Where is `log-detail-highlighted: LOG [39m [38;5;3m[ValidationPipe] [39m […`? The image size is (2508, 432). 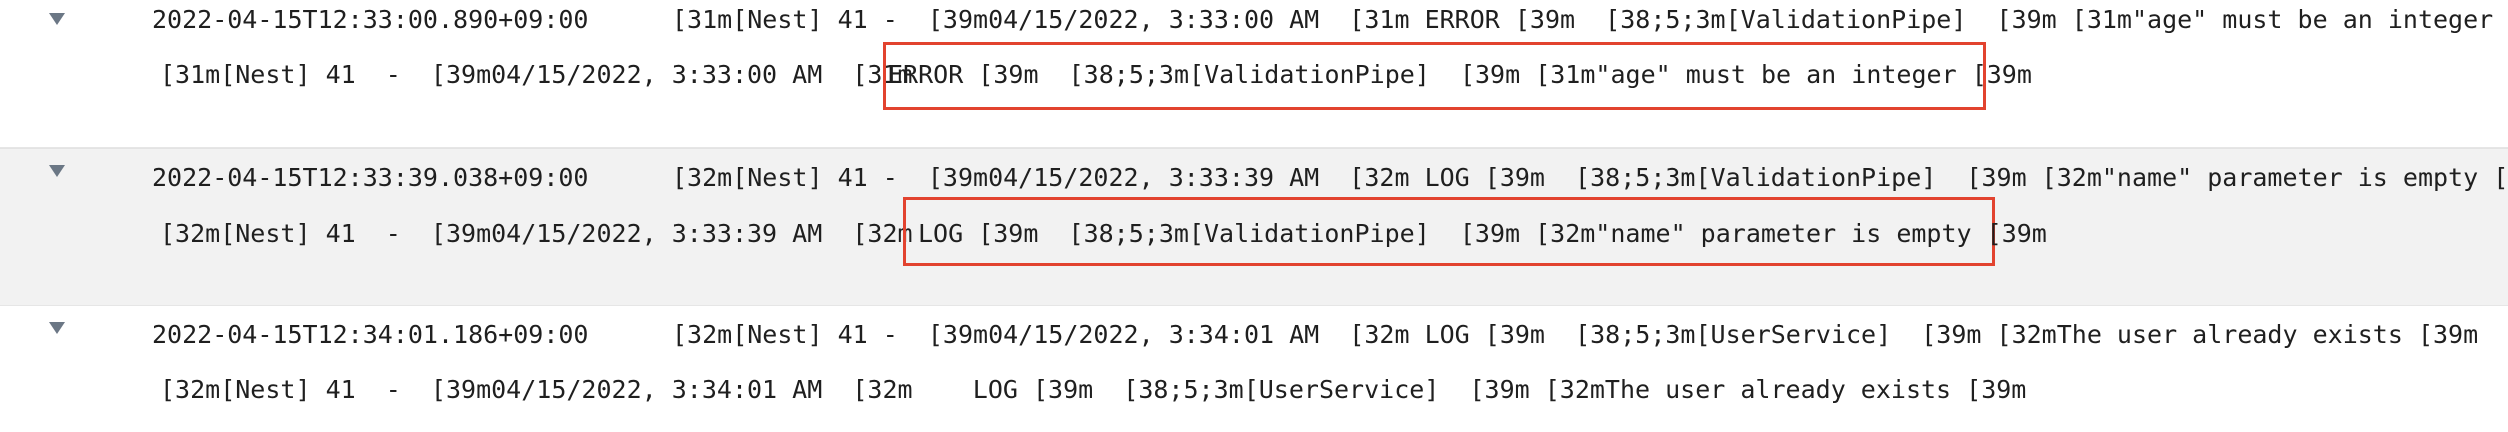
log-detail-highlighted: LOG [39m [38;5;3m[ValidationPipe] [39m [… is located at coordinates (1482, 233).